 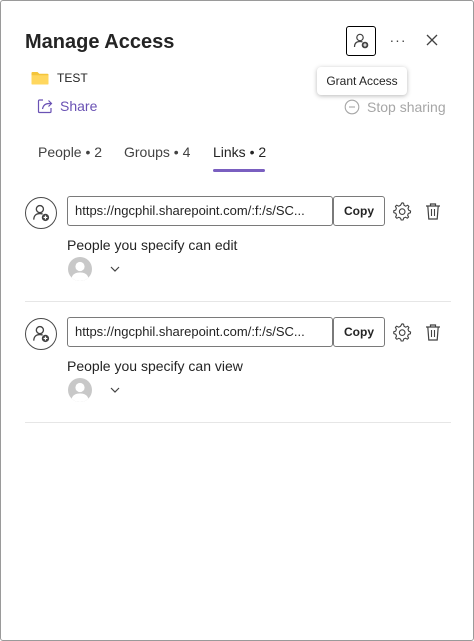 What do you see at coordinates (352, 107) in the screenshot?
I see `minus-circle-icon` at bounding box center [352, 107].